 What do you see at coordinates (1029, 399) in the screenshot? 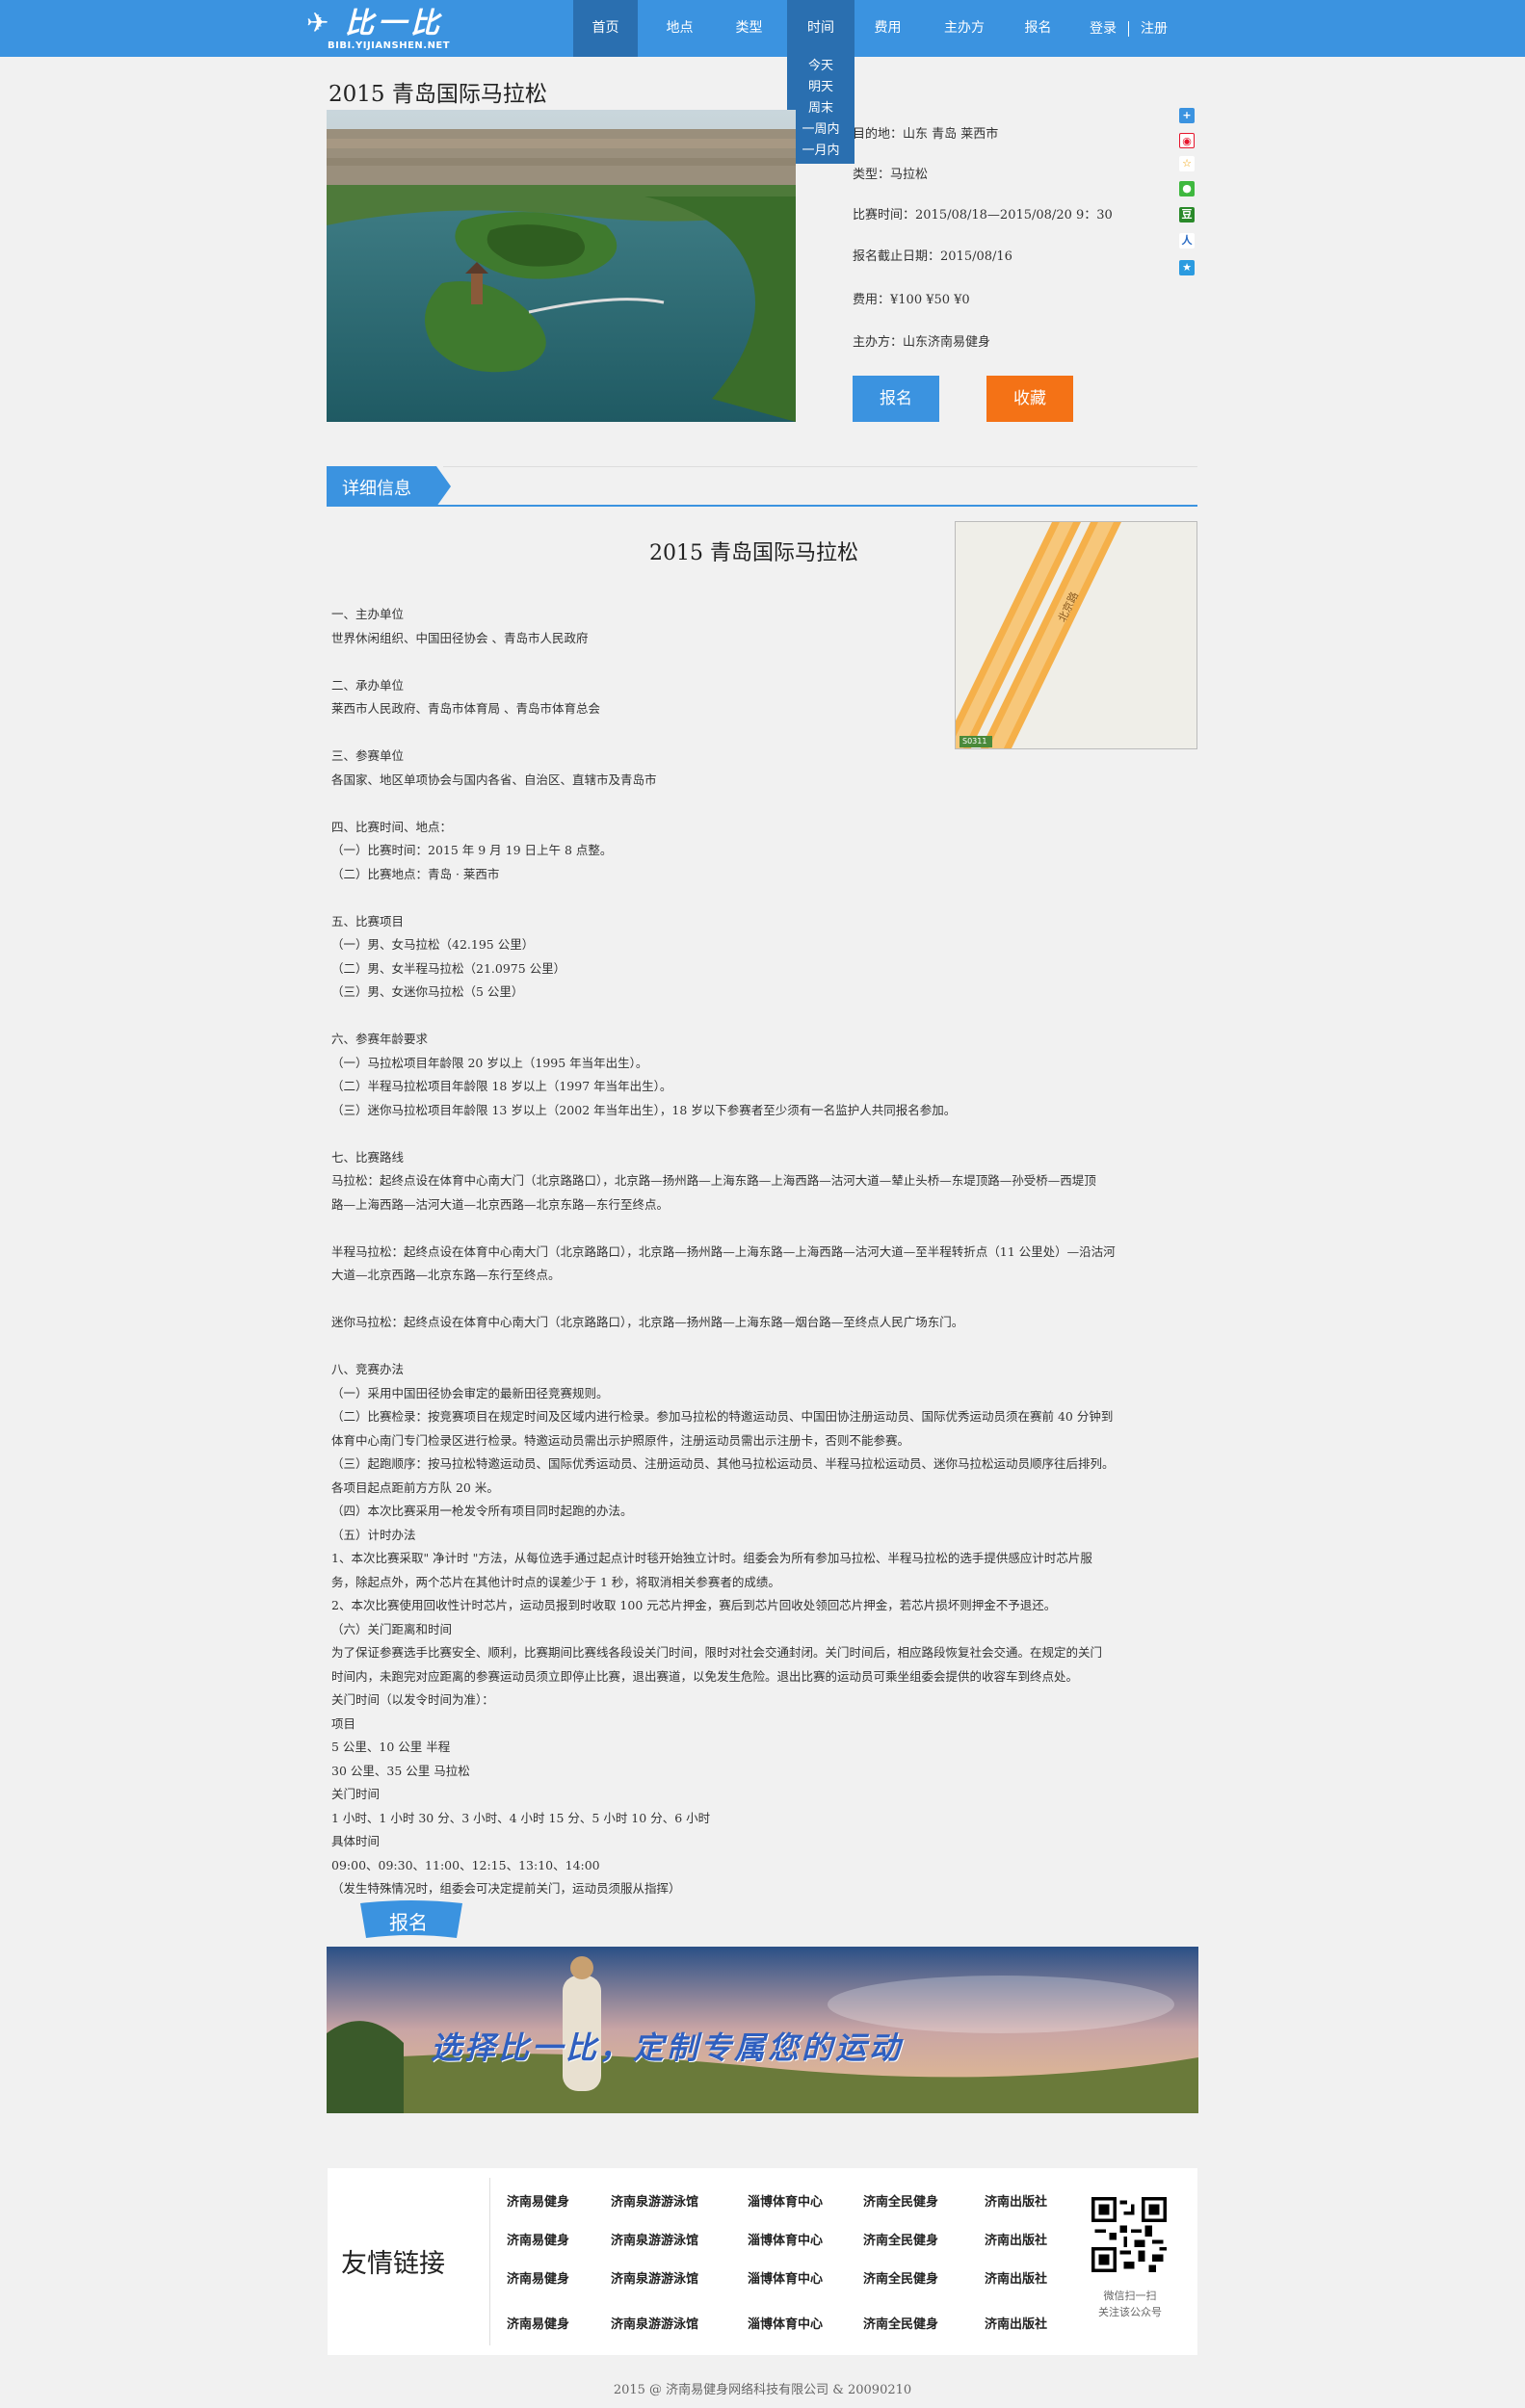
I see `favorite-button: 收藏` at bounding box center [1029, 399].